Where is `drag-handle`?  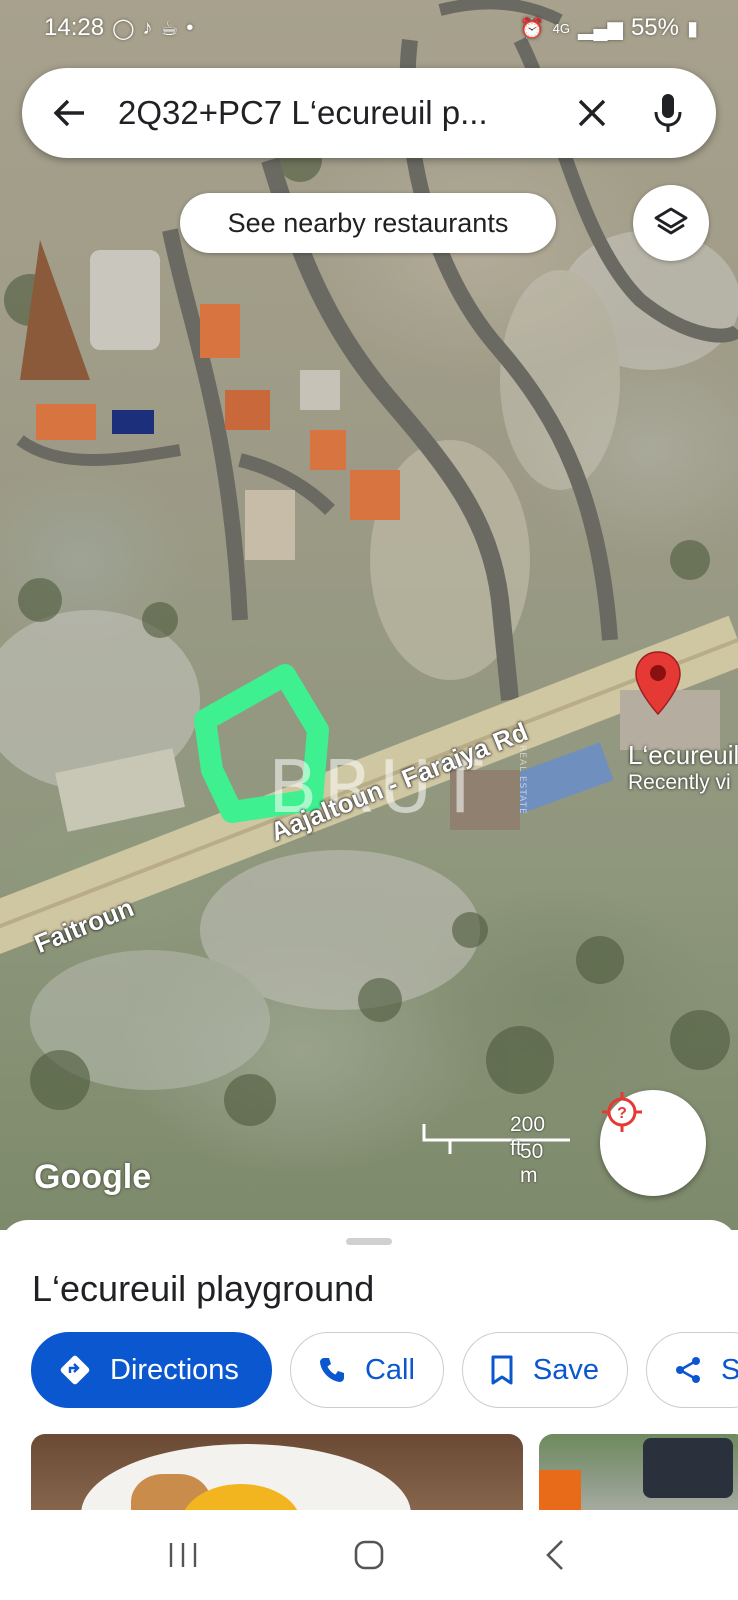
drag-handle is located at coordinates (369, 1241).